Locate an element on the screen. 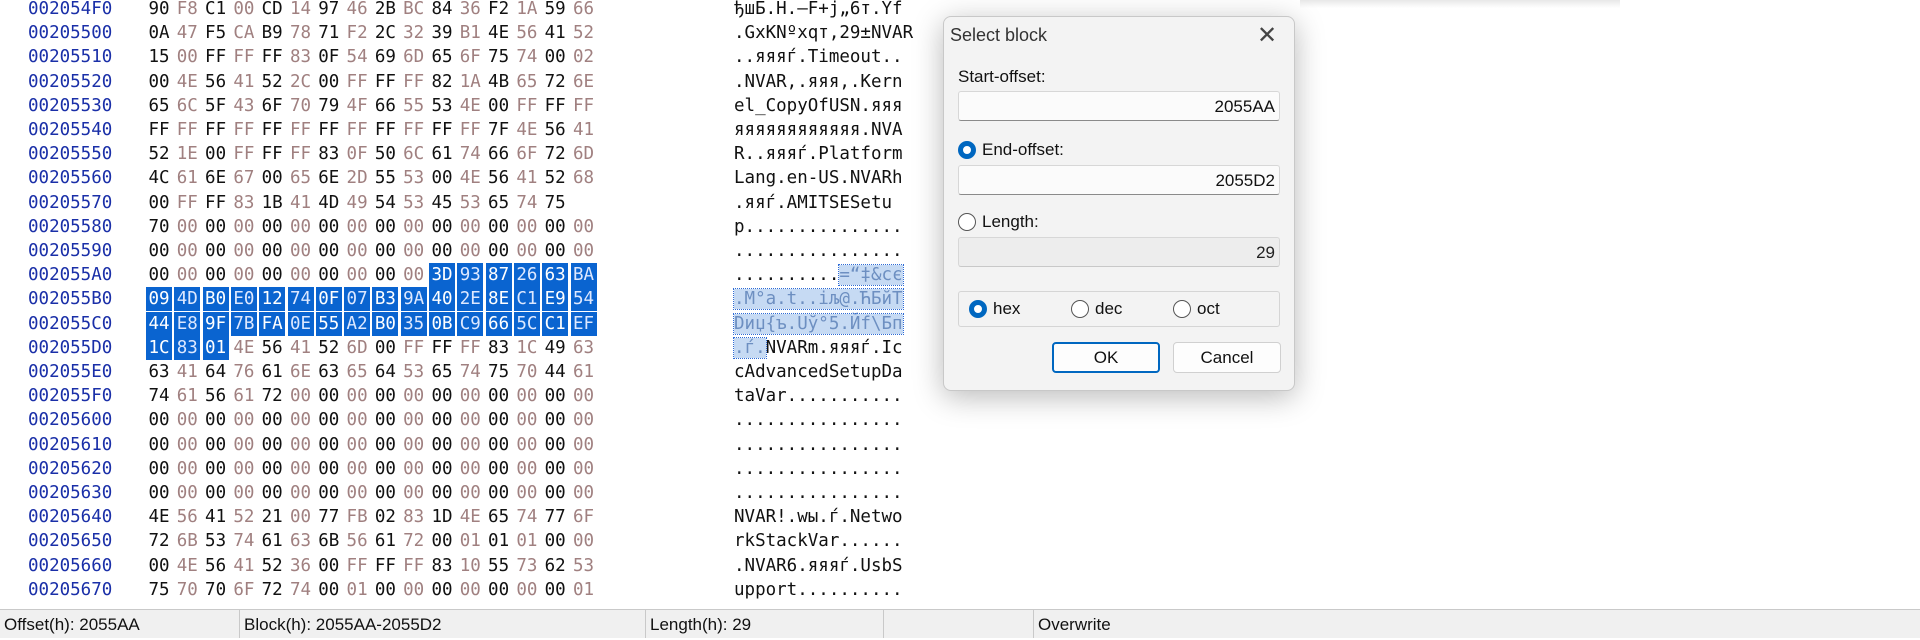  hex-byte: 0F is located at coordinates (329, 57).